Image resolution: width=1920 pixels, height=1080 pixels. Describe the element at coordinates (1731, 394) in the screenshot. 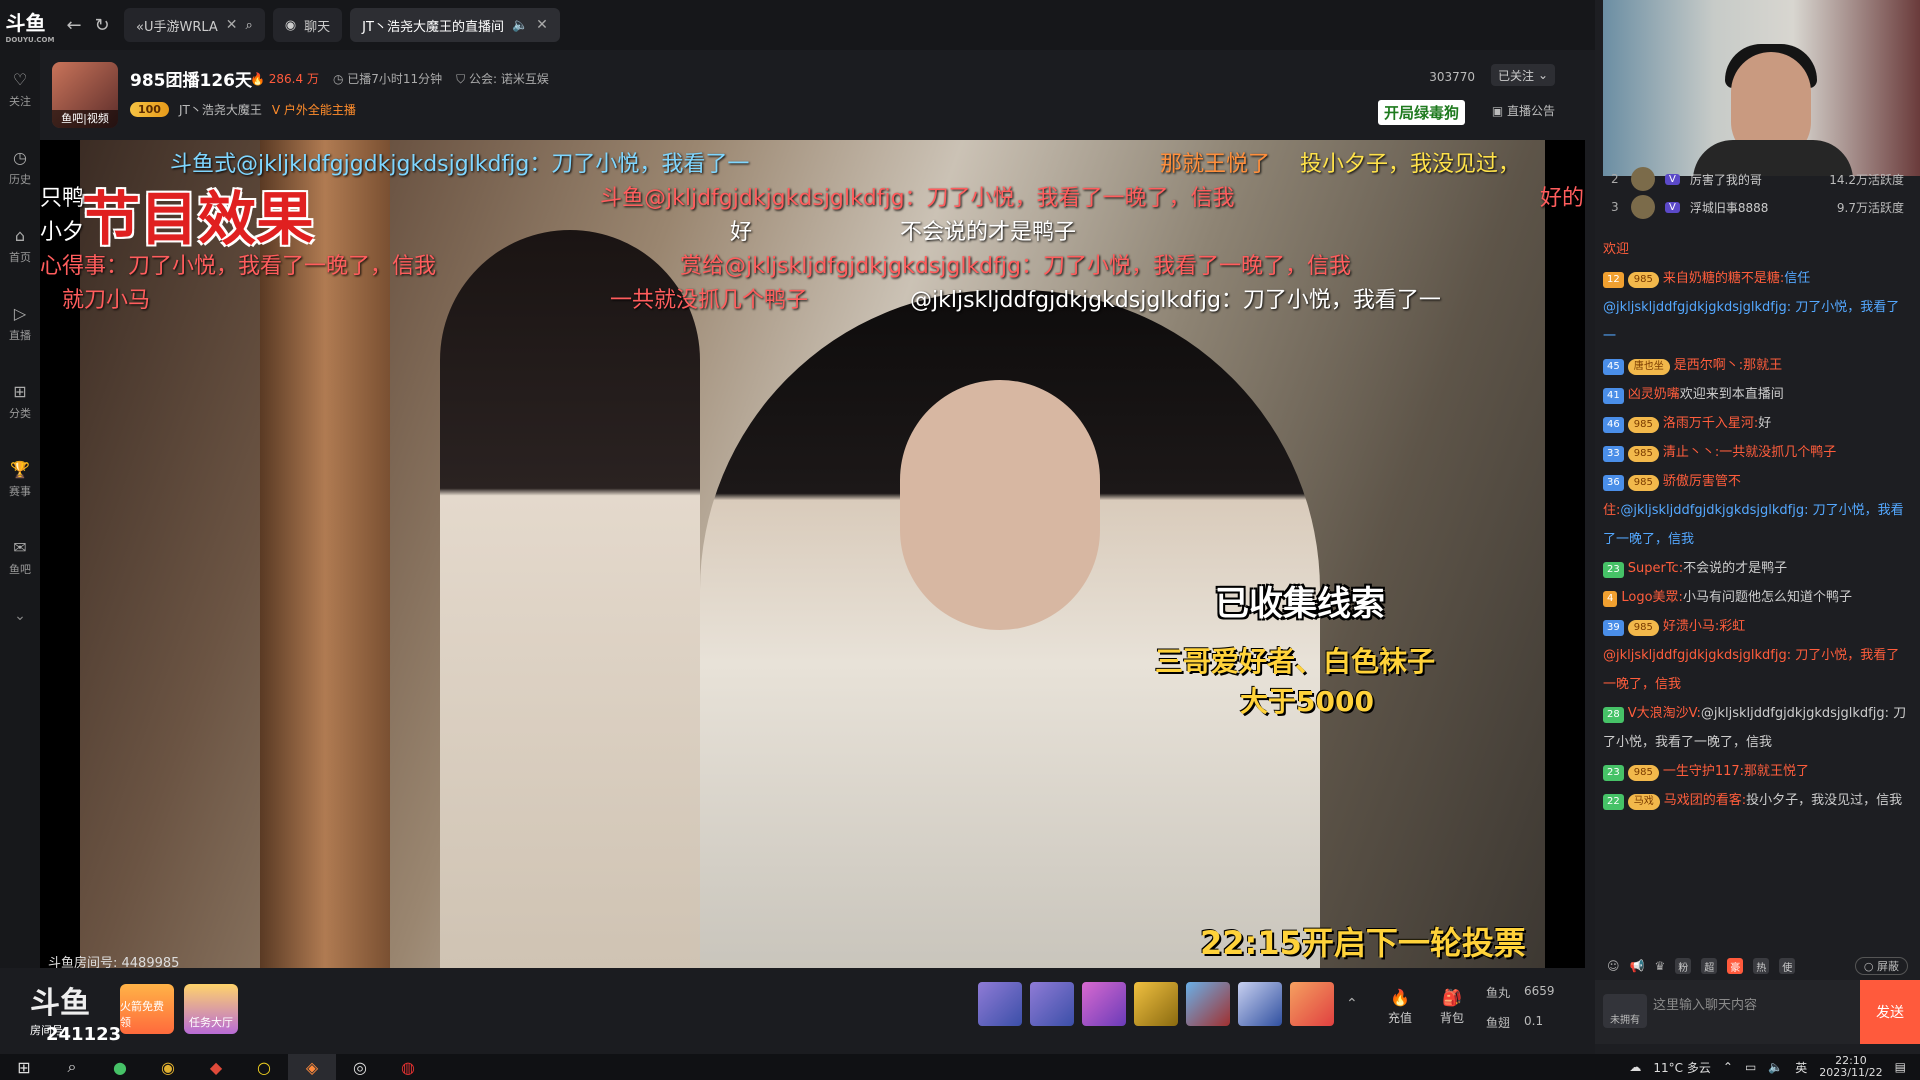

I see `chat-text: 欢迎来到本直播间` at that location.